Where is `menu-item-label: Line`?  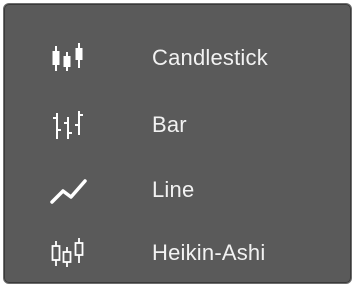 menu-item-label: Line is located at coordinates (173, 189).